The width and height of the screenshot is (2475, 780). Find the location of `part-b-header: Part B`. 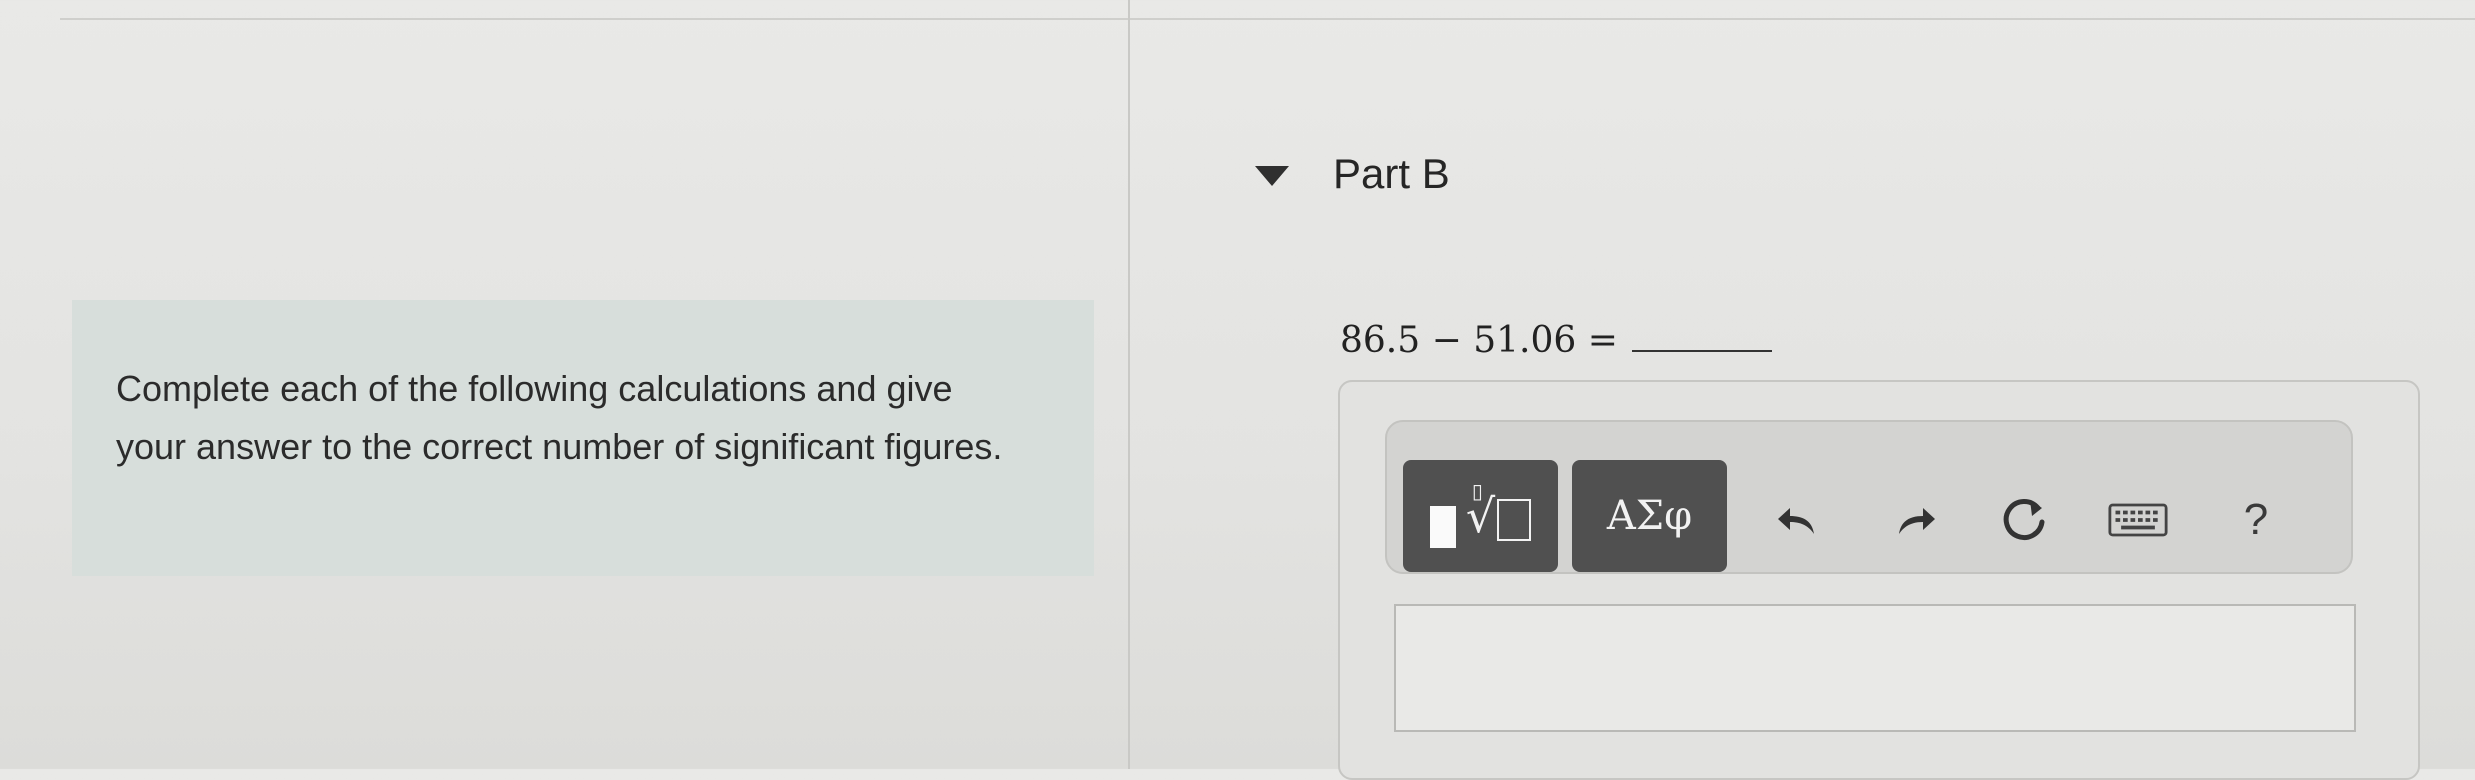

part-b-header: Part B is located at coordinates (1352, 174).